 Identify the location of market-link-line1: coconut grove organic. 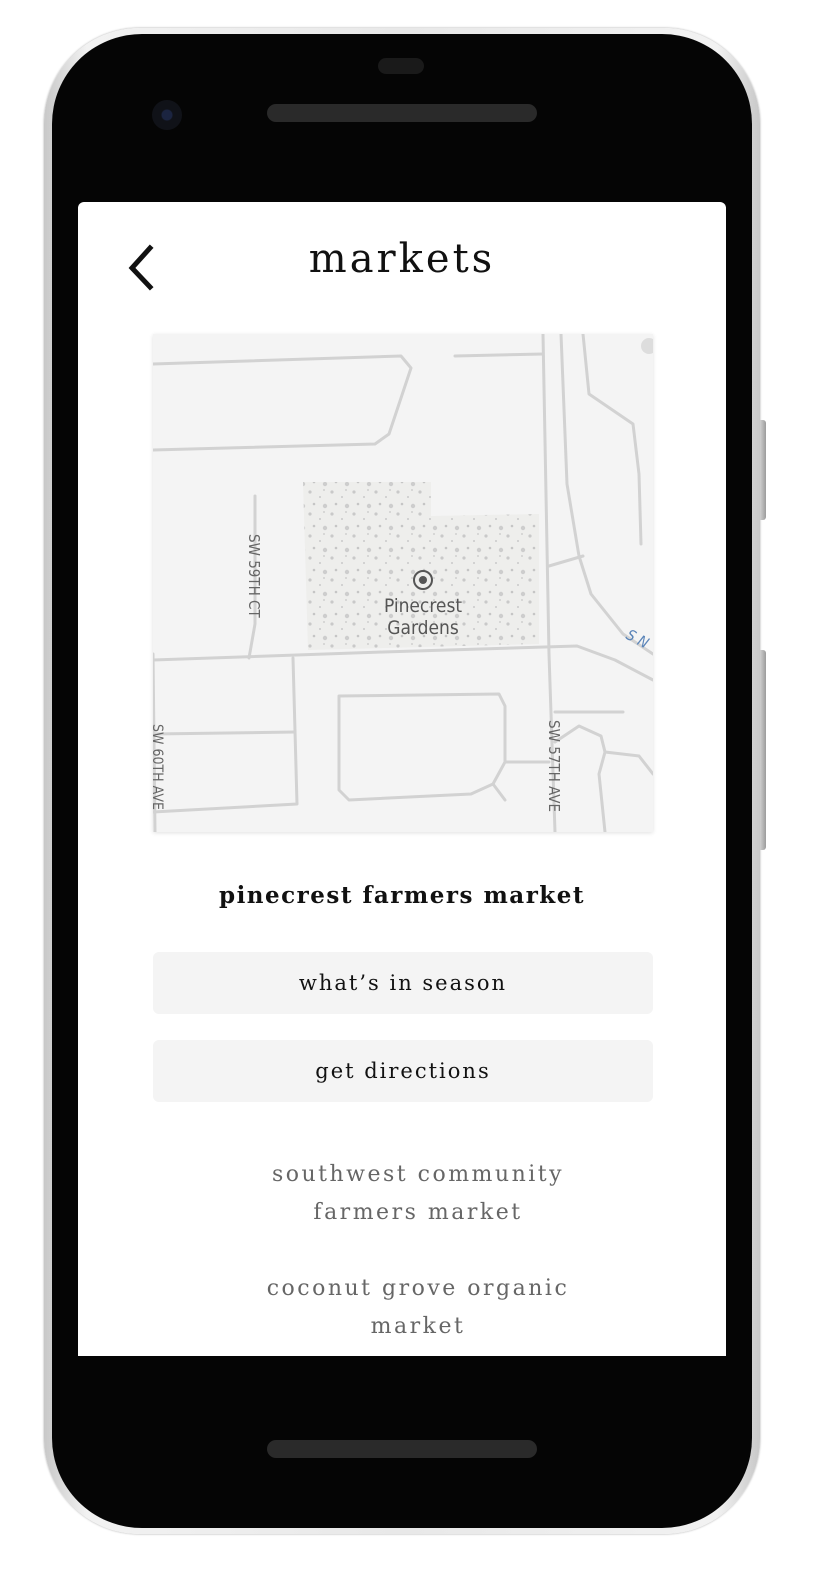
(418, 1288).